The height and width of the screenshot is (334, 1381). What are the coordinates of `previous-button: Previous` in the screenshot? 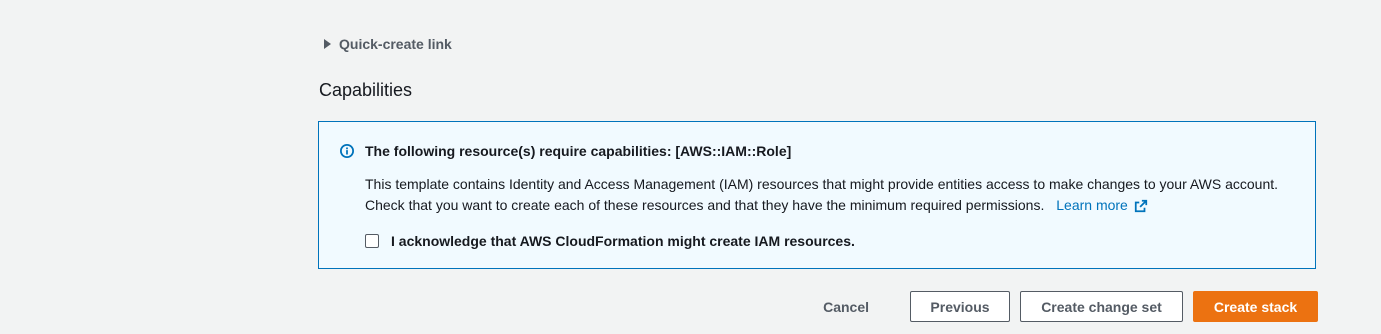 It's located at (960, 306).